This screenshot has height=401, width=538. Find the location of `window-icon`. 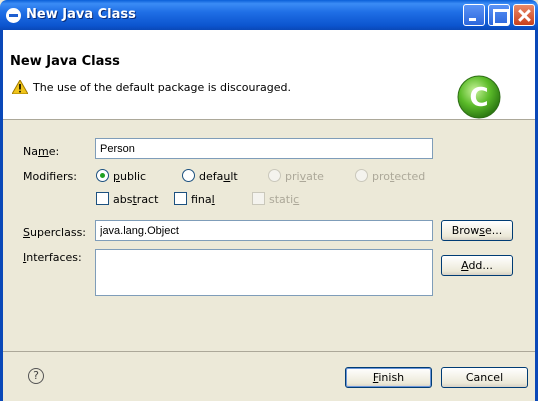

window-icon is located at coordinates (13, 15).